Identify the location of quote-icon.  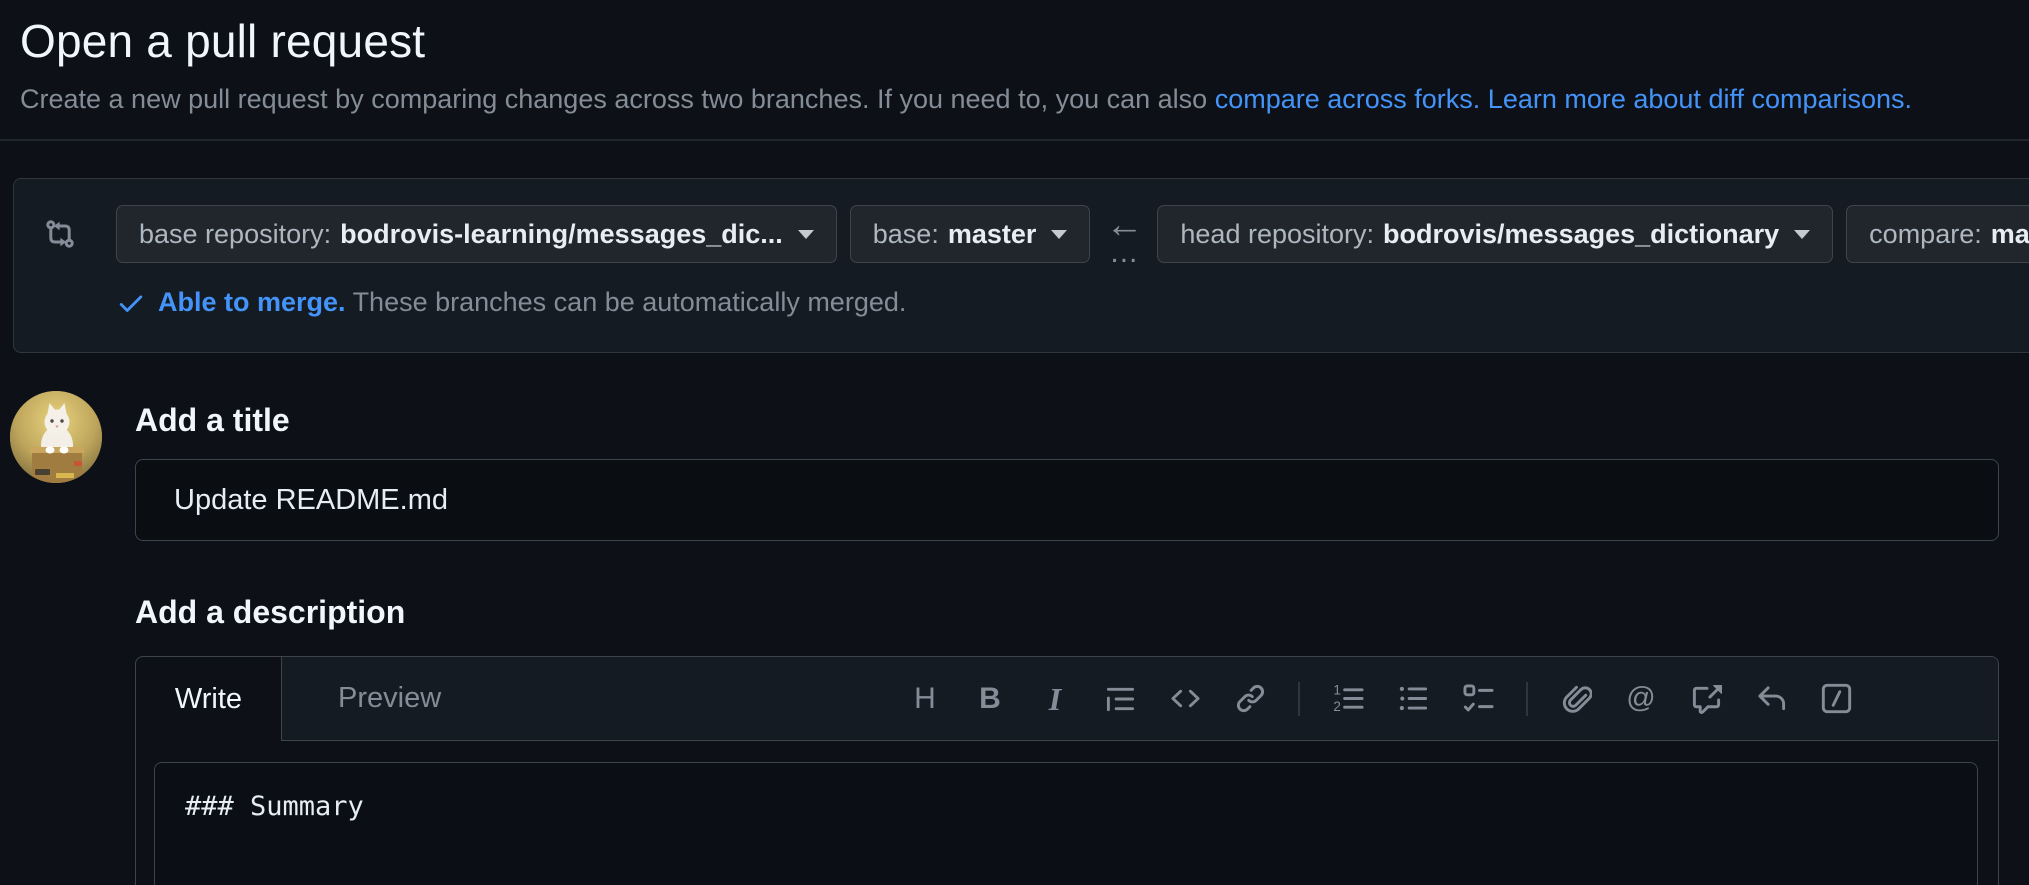
(1120, 699).